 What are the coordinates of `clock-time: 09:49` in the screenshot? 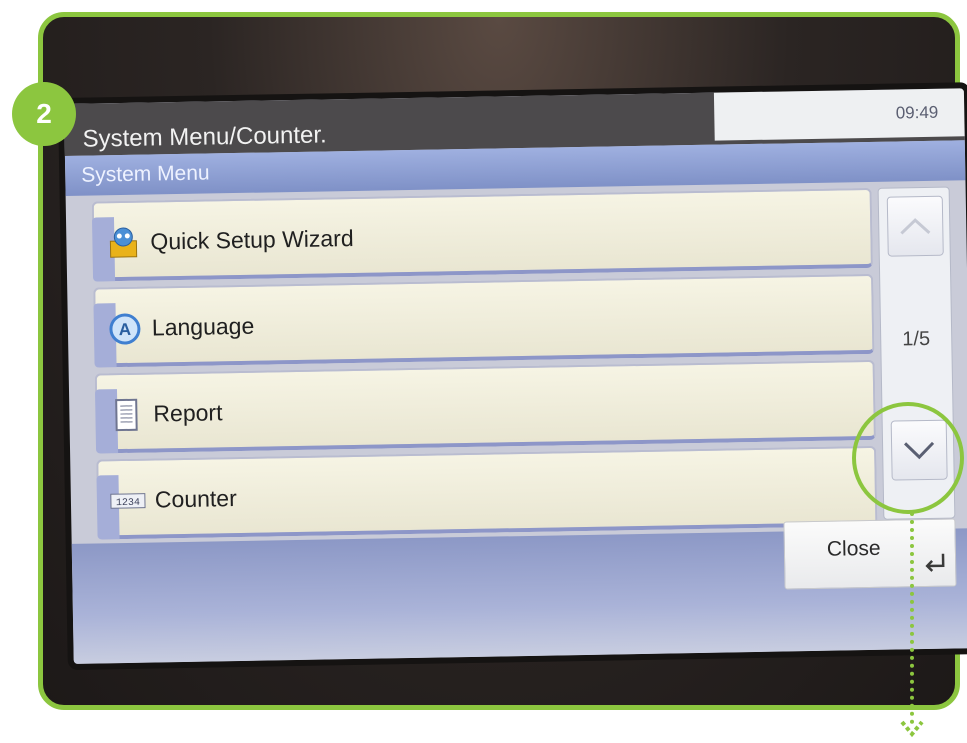 It's located at (917, 113).